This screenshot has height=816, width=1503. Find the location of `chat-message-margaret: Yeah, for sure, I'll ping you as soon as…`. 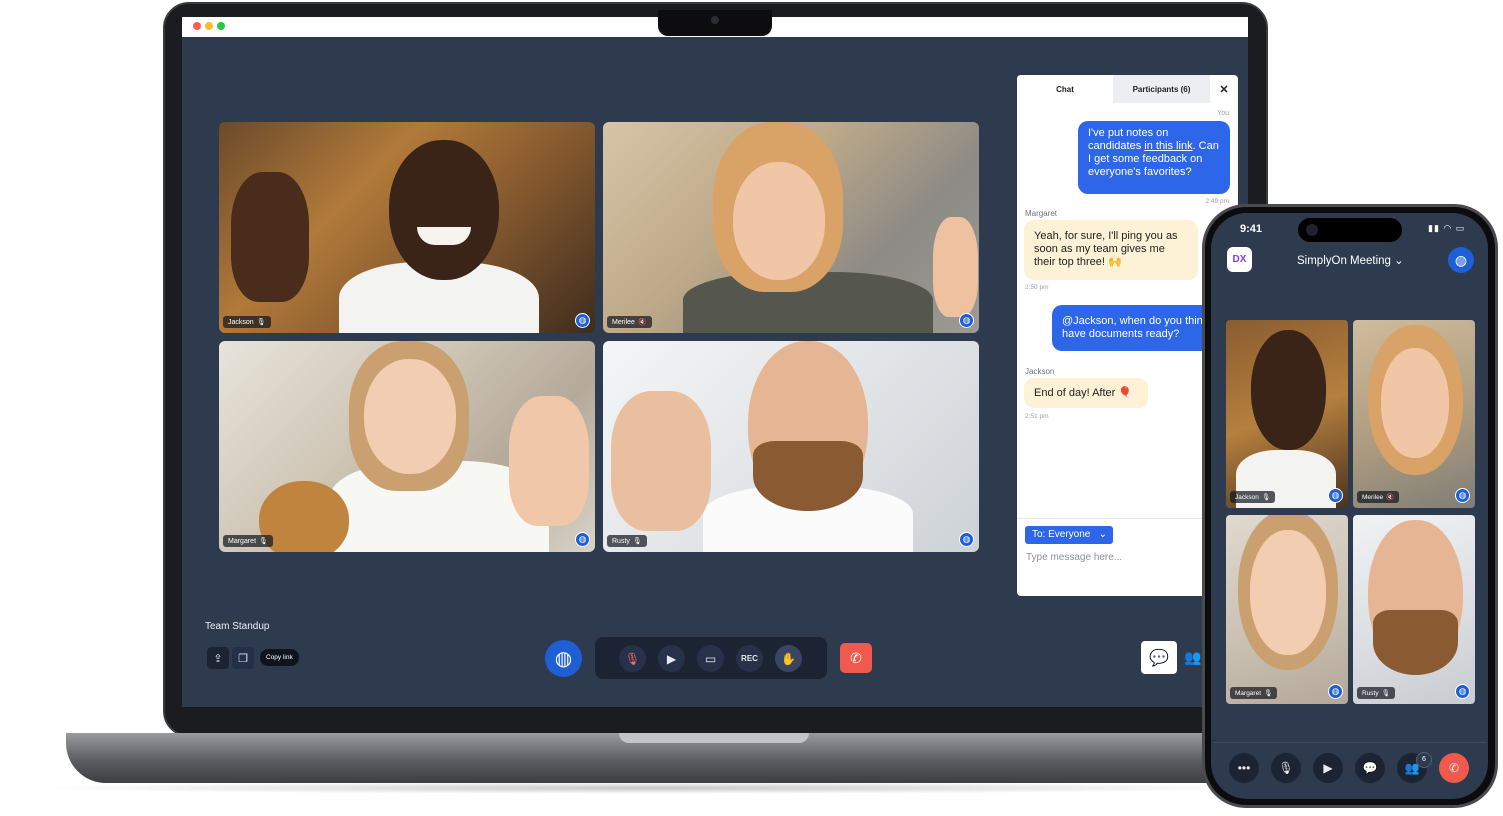

chat-message-margaret: Yeah, for sure, I'll ping you as soon as… is located at coordinates (1111, 250).